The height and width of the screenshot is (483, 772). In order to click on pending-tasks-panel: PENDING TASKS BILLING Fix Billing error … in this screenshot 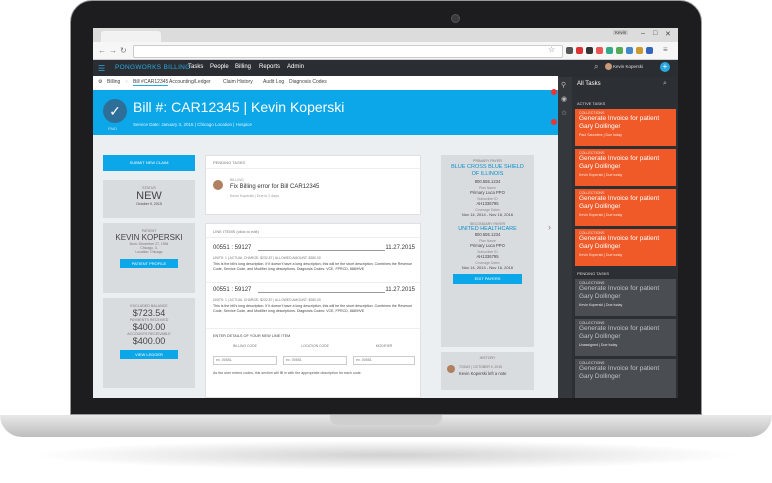, I will do `click(313, 185)`.